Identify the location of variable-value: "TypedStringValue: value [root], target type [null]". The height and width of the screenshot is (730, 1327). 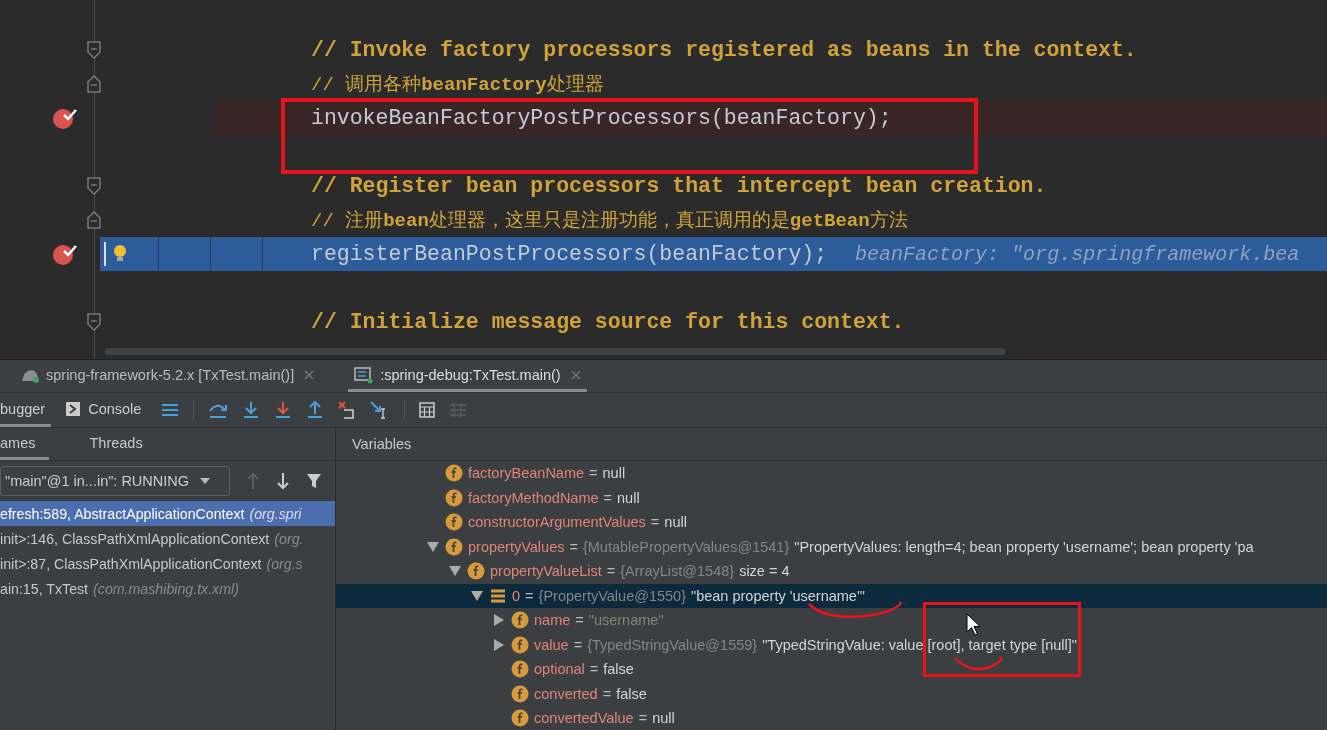
(919, 644).